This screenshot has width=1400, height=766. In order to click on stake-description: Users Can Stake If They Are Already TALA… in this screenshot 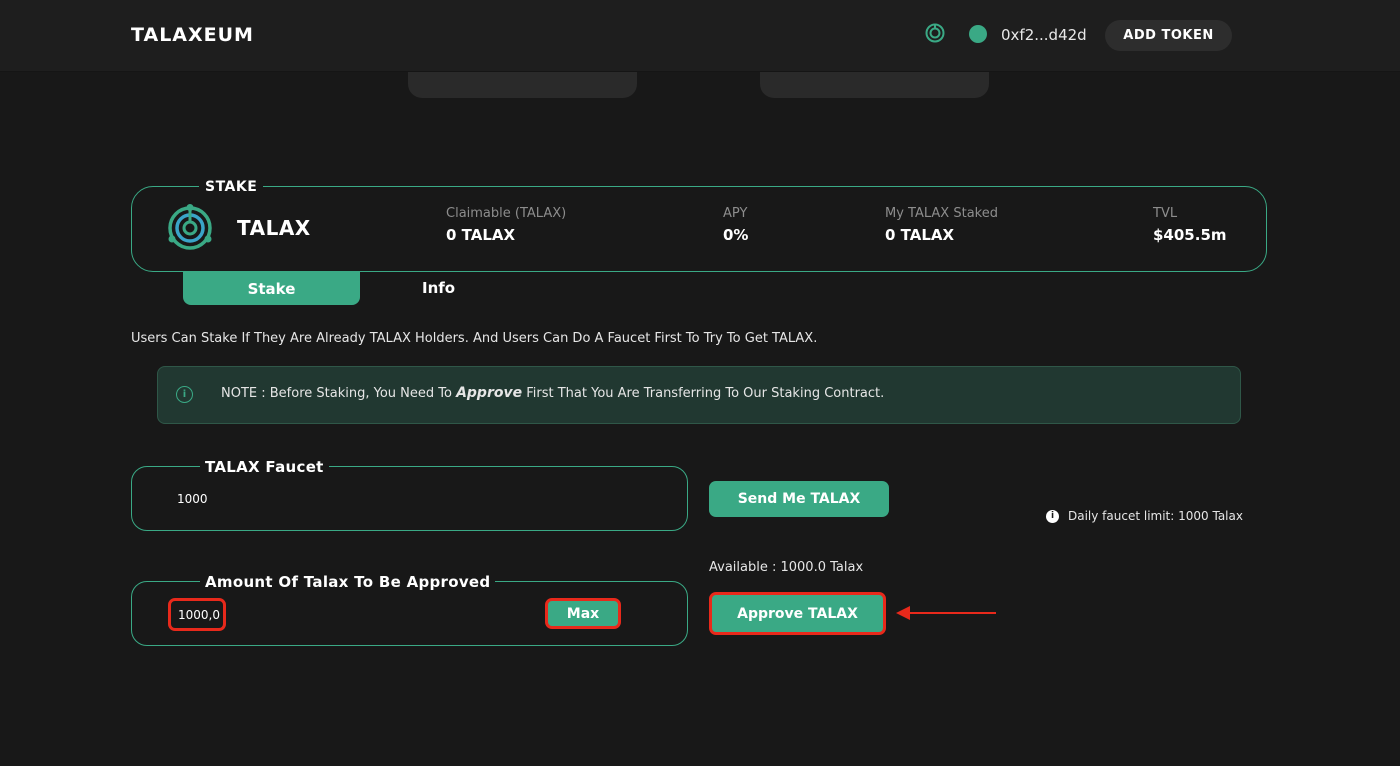, I will do `click(474, 338)`.